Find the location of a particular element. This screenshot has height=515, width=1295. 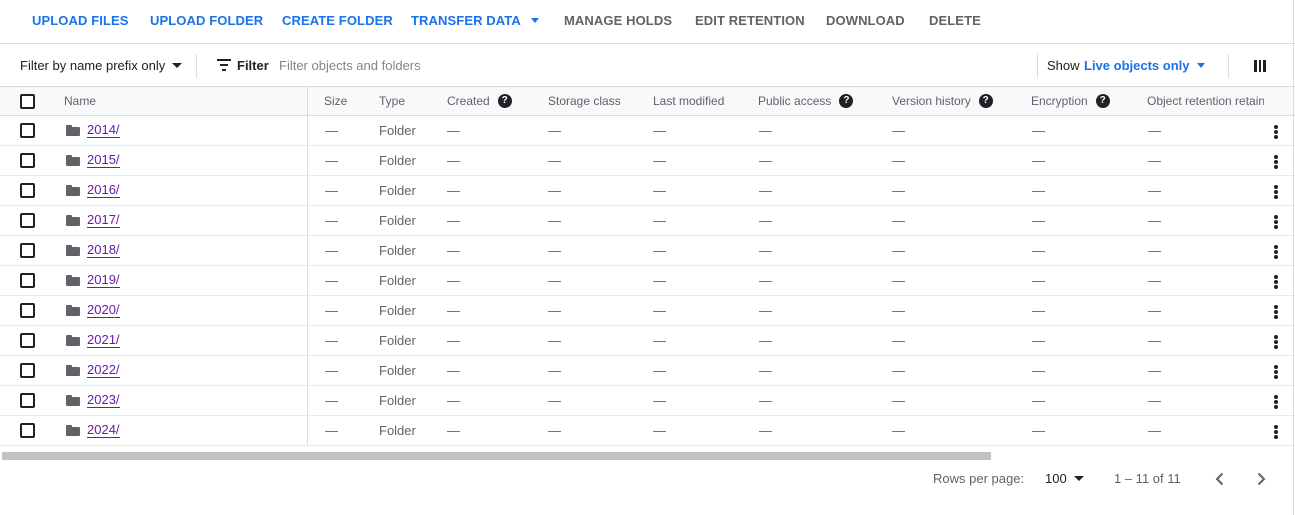

column-header-size: Size is located at coordinates (335, 101).